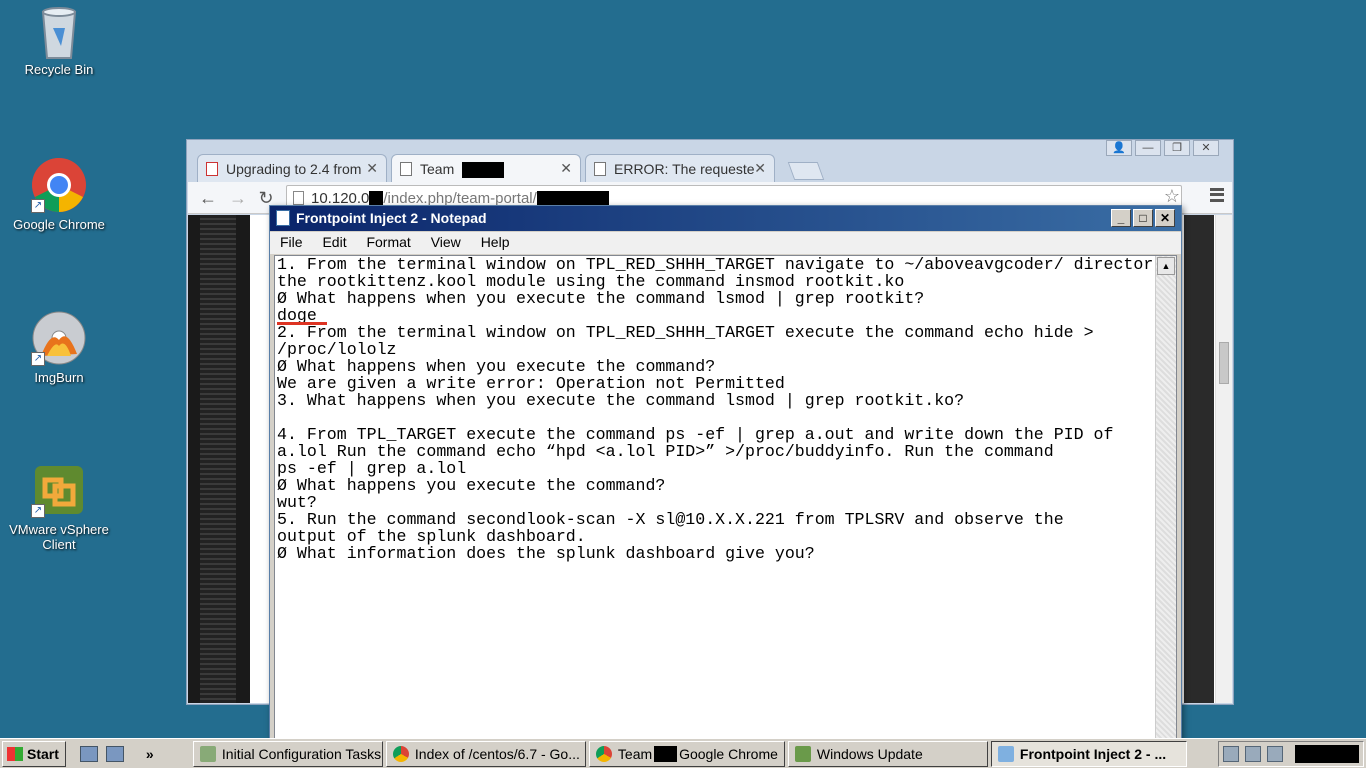 Image resolution: width=1366 pixels, height=768 pixels. I want to click on new-tab-button, so click(806, 171).